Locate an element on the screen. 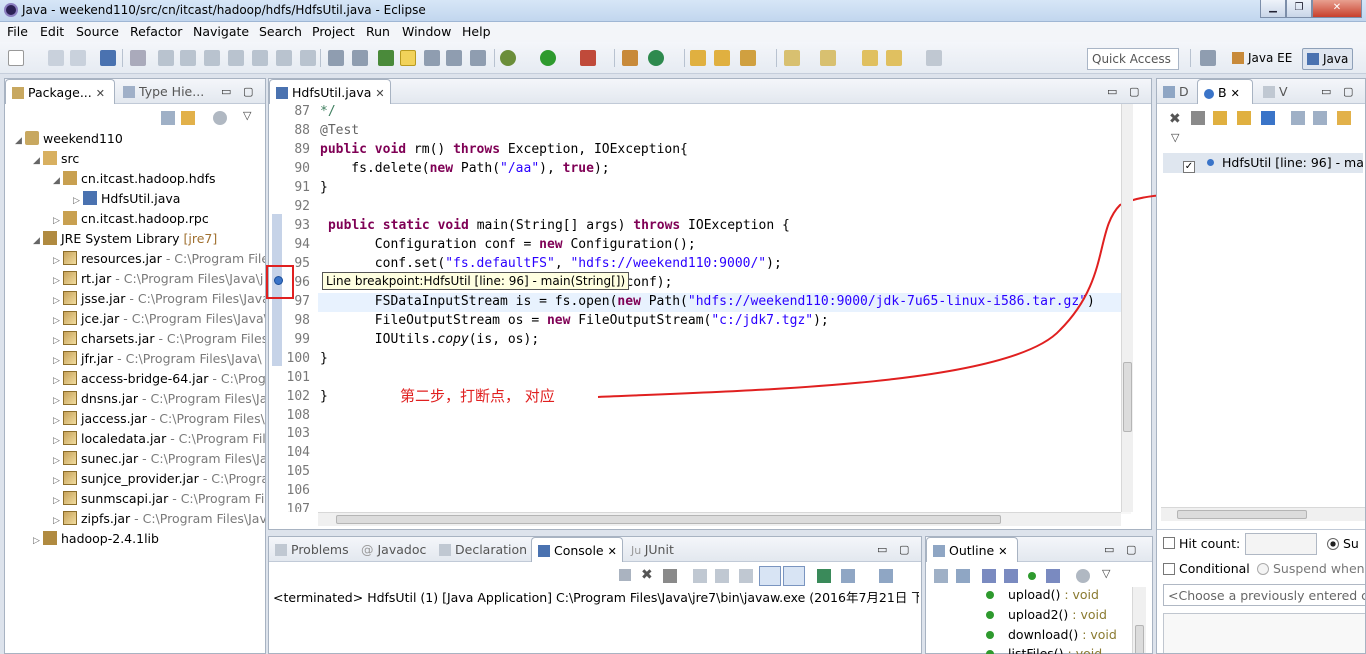  last-edit-icon is located at coordinates (870, 58).